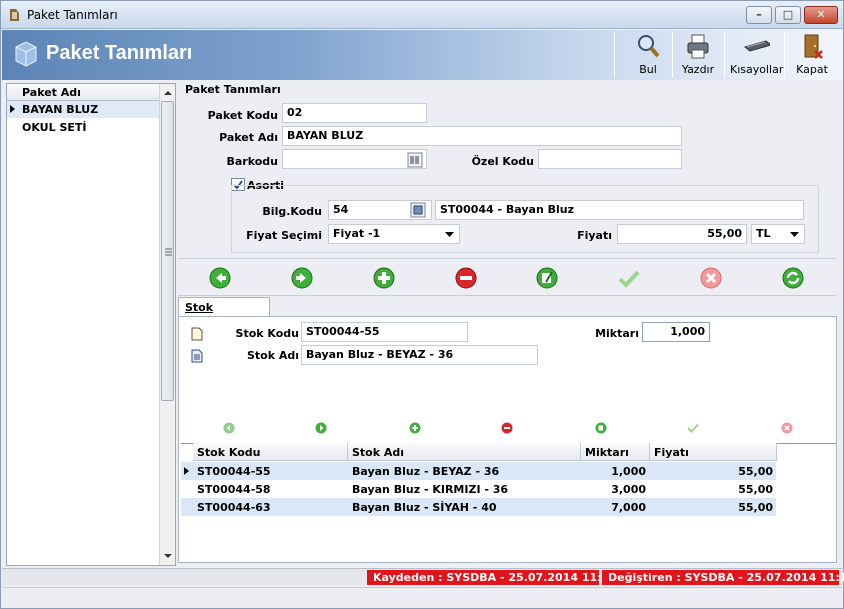  I want to click on cancel-record-button, so click(711, 278).